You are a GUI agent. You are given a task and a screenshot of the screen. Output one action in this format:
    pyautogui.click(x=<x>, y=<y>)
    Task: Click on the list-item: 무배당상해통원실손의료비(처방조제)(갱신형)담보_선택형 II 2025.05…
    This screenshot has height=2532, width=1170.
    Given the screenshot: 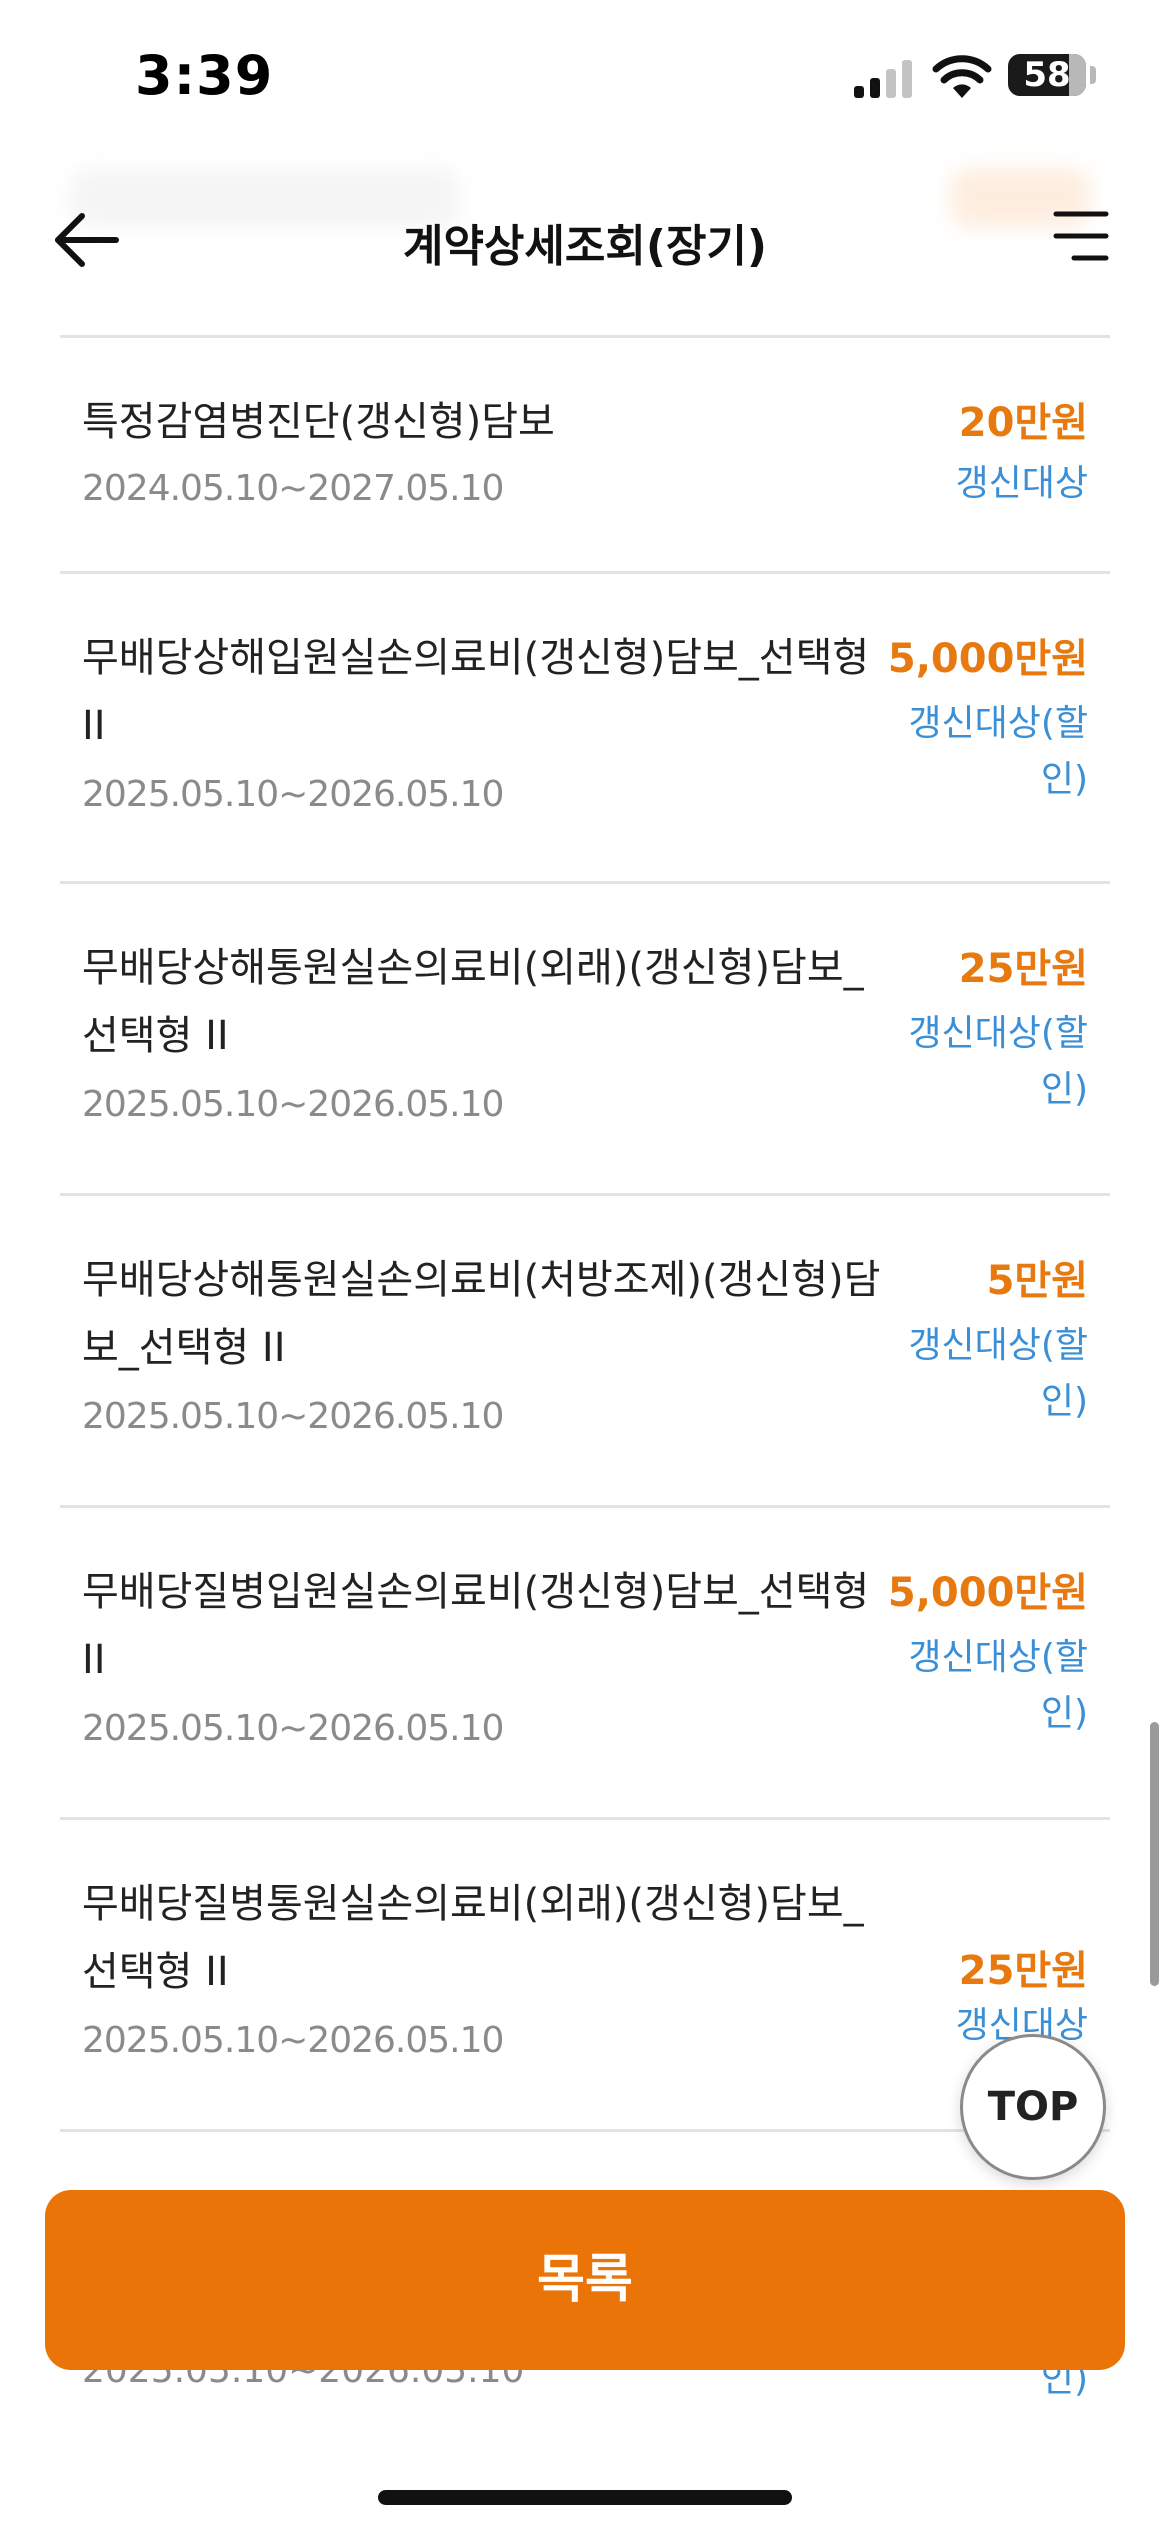 What is the action you would take?
    pyautogui.click(x=585, y=1352)
    